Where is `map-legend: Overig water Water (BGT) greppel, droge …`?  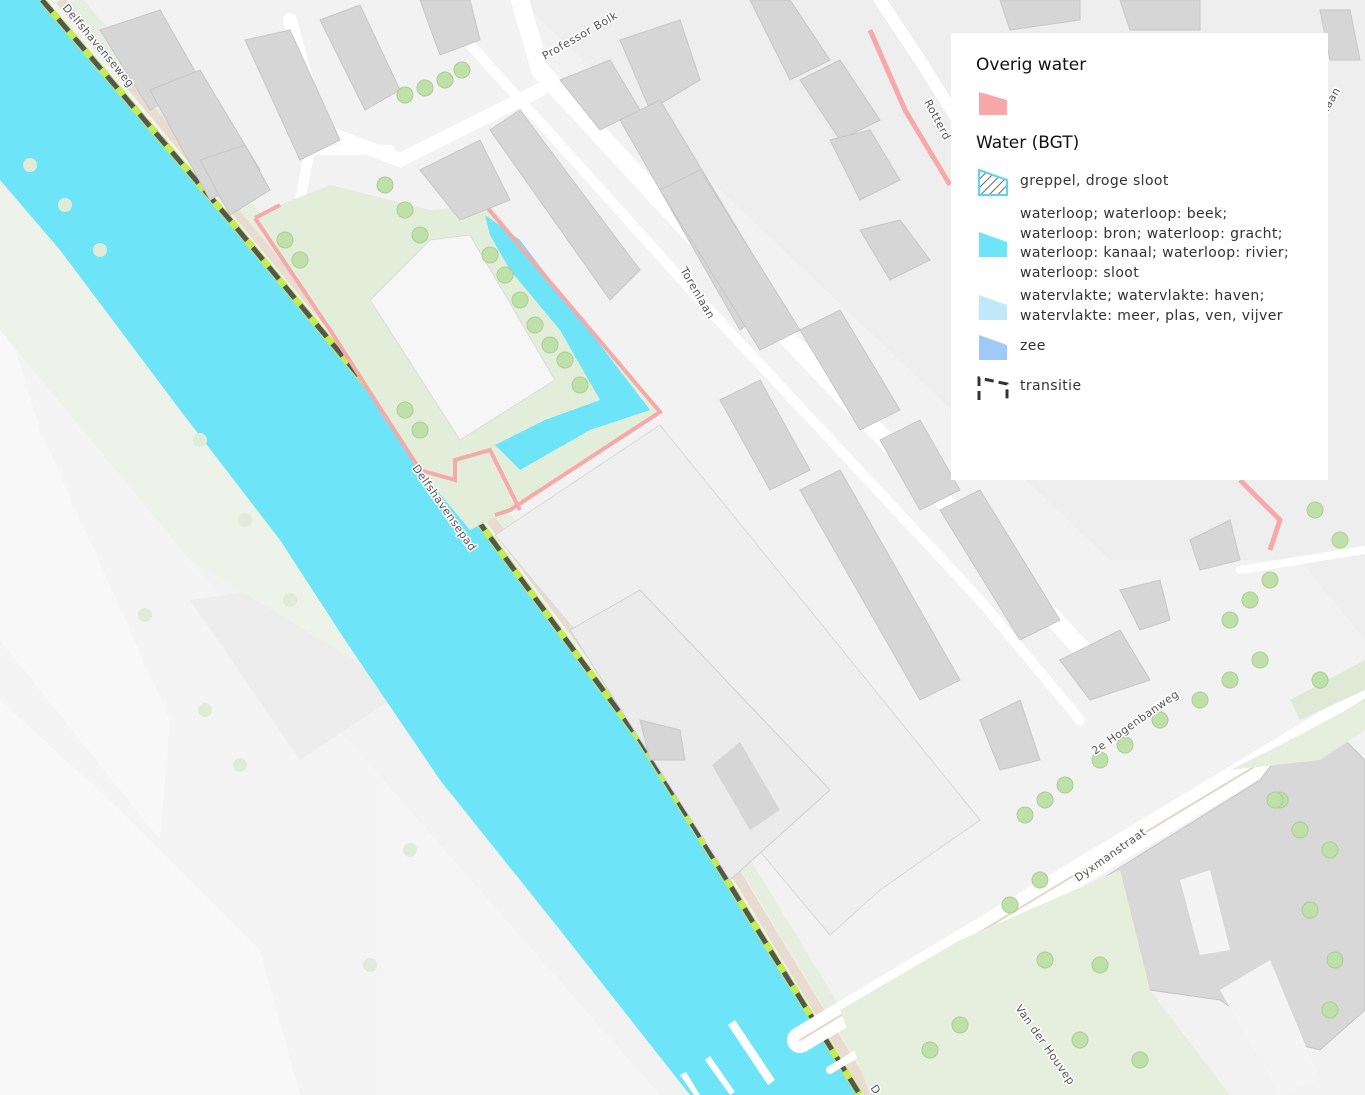
map-legend: Overig water Water (BGT) greppel, droge … is located at coordinates (1139, 256).